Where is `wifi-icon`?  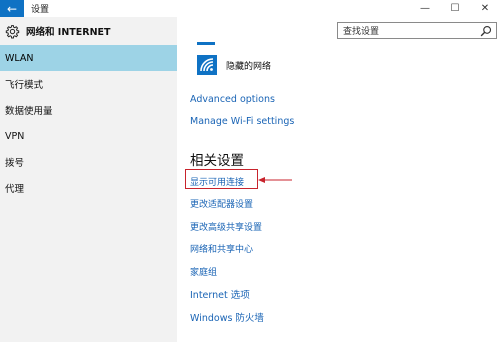 wifi-icon is located at coordinates (207, 65).